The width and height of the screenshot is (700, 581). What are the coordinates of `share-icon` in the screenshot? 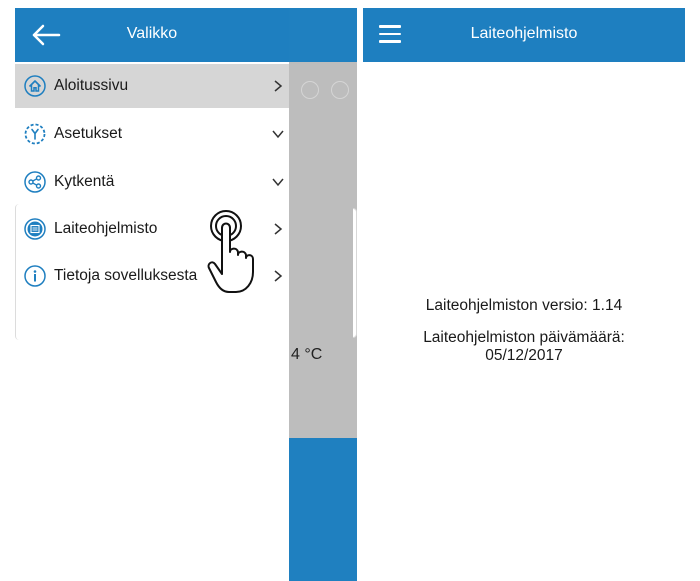 It's located at (35, 182).